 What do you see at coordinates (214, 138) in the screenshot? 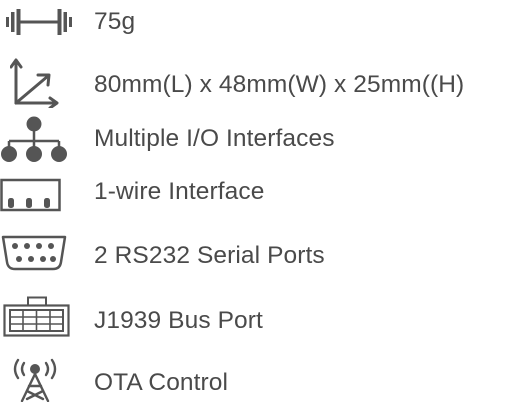
I see `spec-label-io-interfaces: Multiple I/O Interfaces` at bounding box center [214, 138].